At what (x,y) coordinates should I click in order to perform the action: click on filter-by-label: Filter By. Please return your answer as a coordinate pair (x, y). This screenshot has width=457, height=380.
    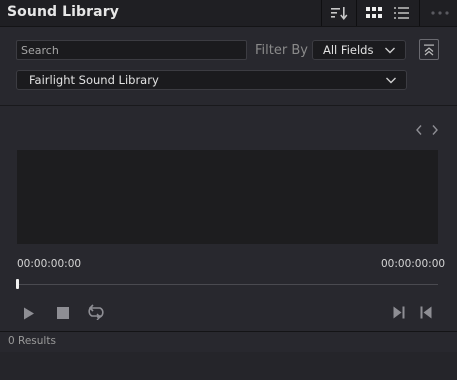
    Looking at the image, I should click on (281, 50).